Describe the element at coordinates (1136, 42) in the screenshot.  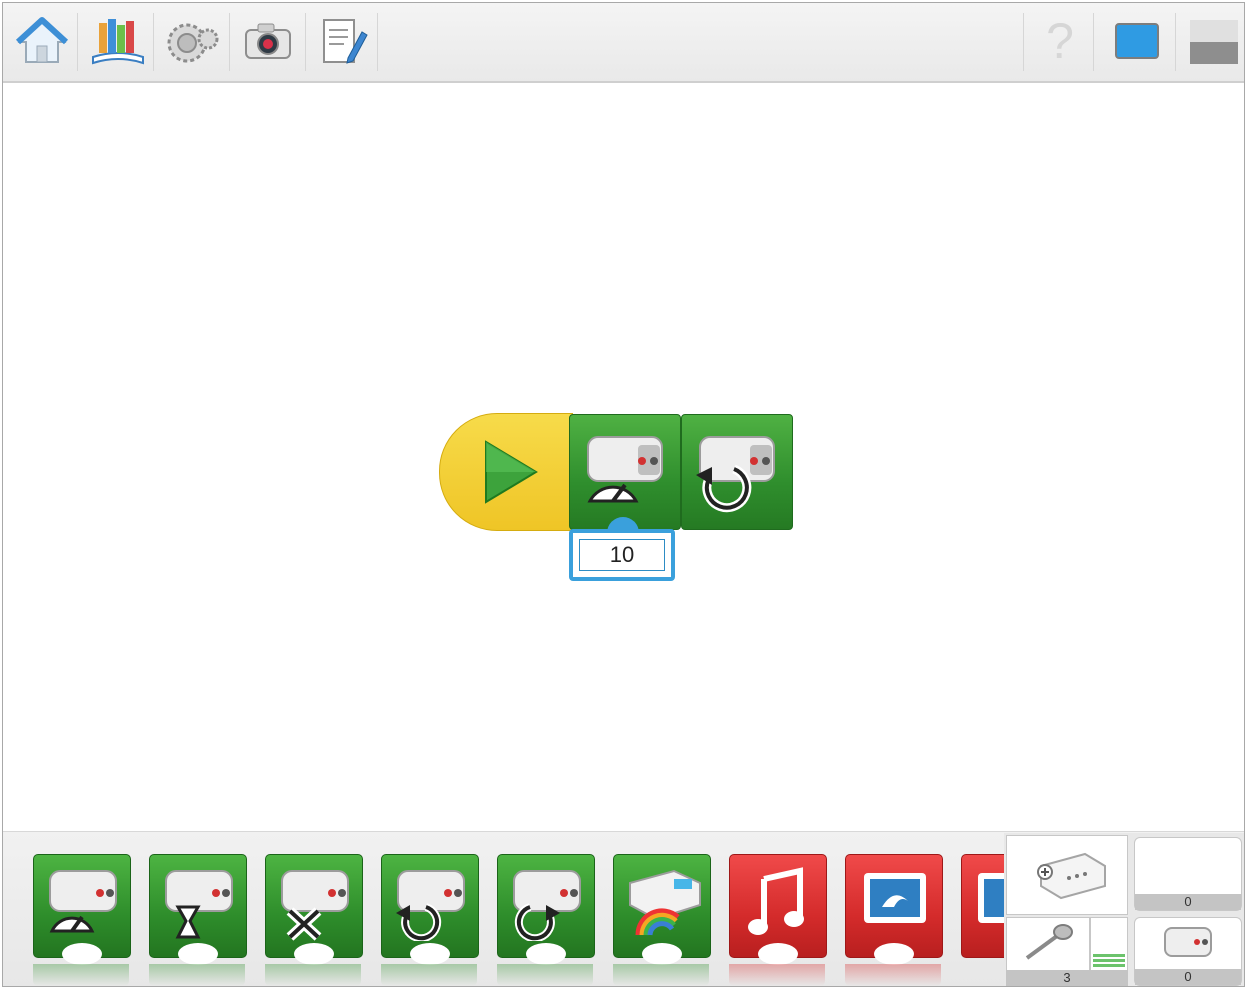
I see `screen-icon` at that location.